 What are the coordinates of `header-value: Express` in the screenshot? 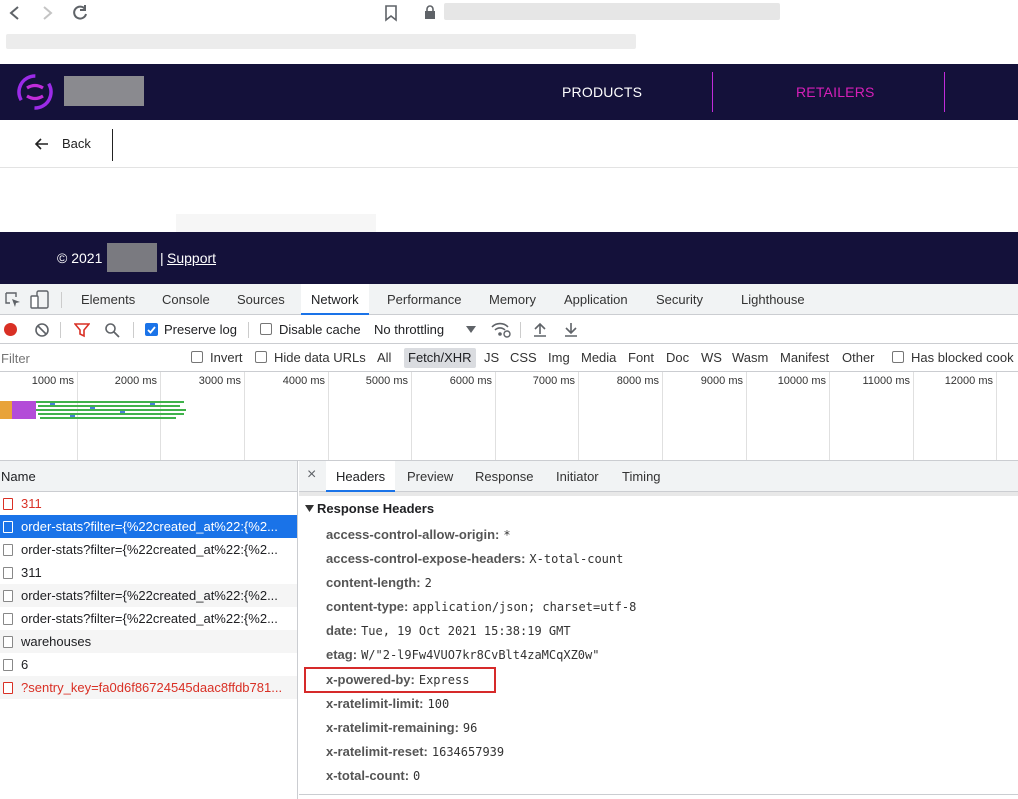 It's located at (444, 680).